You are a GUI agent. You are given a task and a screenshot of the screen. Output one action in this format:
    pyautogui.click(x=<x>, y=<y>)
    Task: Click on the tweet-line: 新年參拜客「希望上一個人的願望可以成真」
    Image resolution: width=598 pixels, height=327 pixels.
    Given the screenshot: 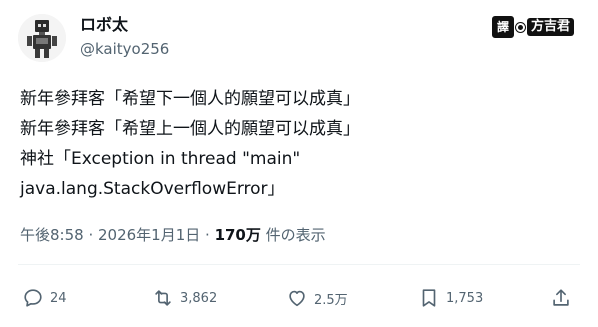 What is the action you would take?
    pyautogui.click(x=190, y=129)
    